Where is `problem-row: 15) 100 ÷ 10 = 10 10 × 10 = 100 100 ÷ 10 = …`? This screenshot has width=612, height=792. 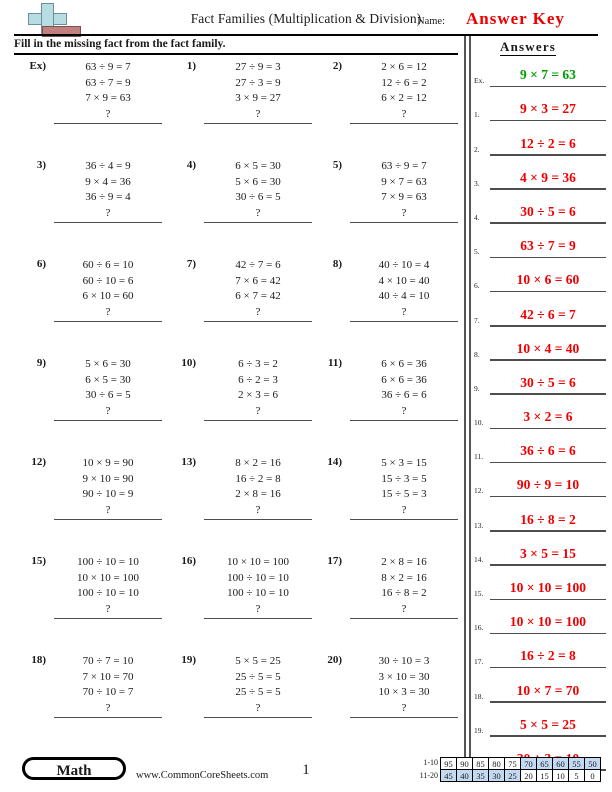
problem-row: 15) 100 ÷ 10 = 10 10 × 10 = 100 100 ÷ 10 = … is located at coordinates (231, 604).